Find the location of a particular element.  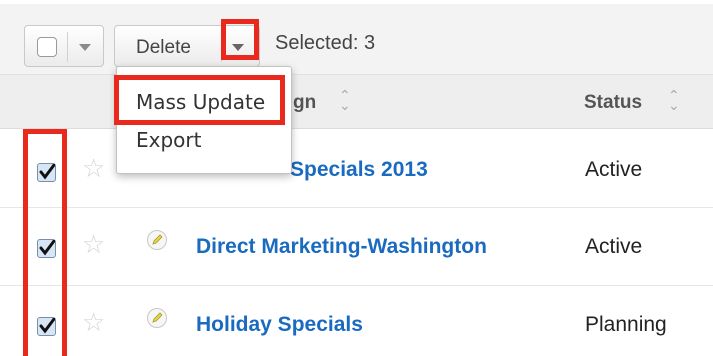

select-all-checkbox is located at coordinates (47, 47).